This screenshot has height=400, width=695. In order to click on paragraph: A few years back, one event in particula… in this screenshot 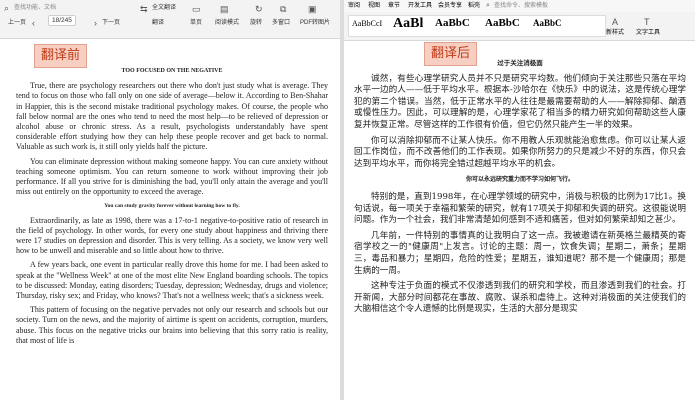, I will do `click(172, 280)`.